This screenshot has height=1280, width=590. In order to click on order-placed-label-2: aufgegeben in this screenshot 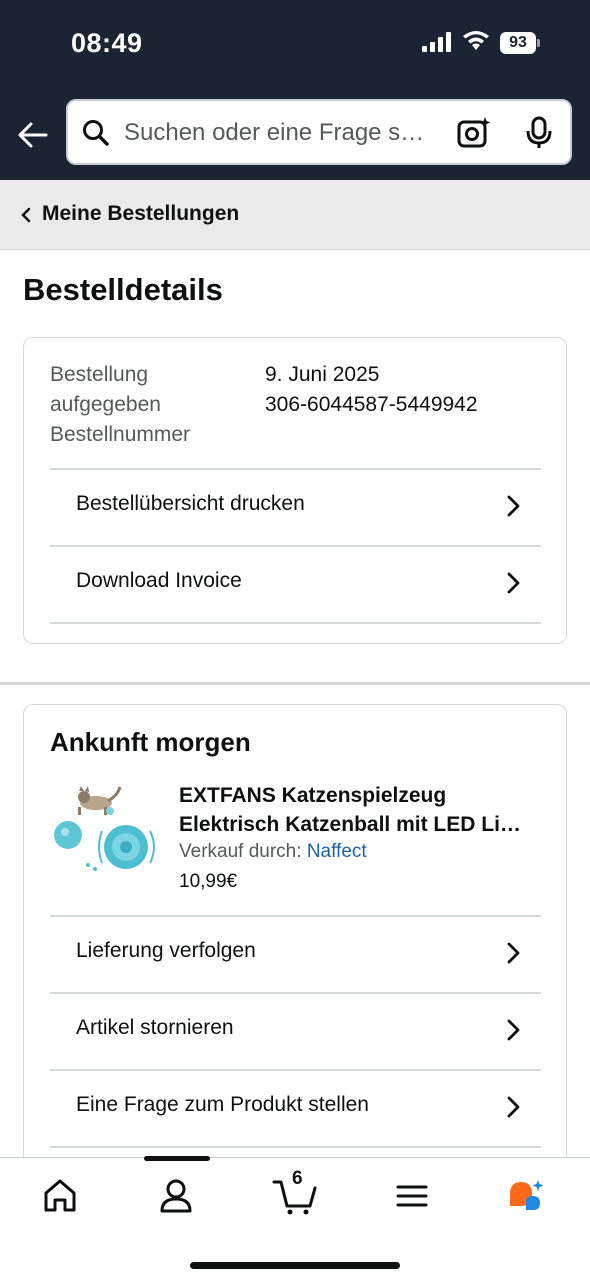, I will do `click(105, 404)`.